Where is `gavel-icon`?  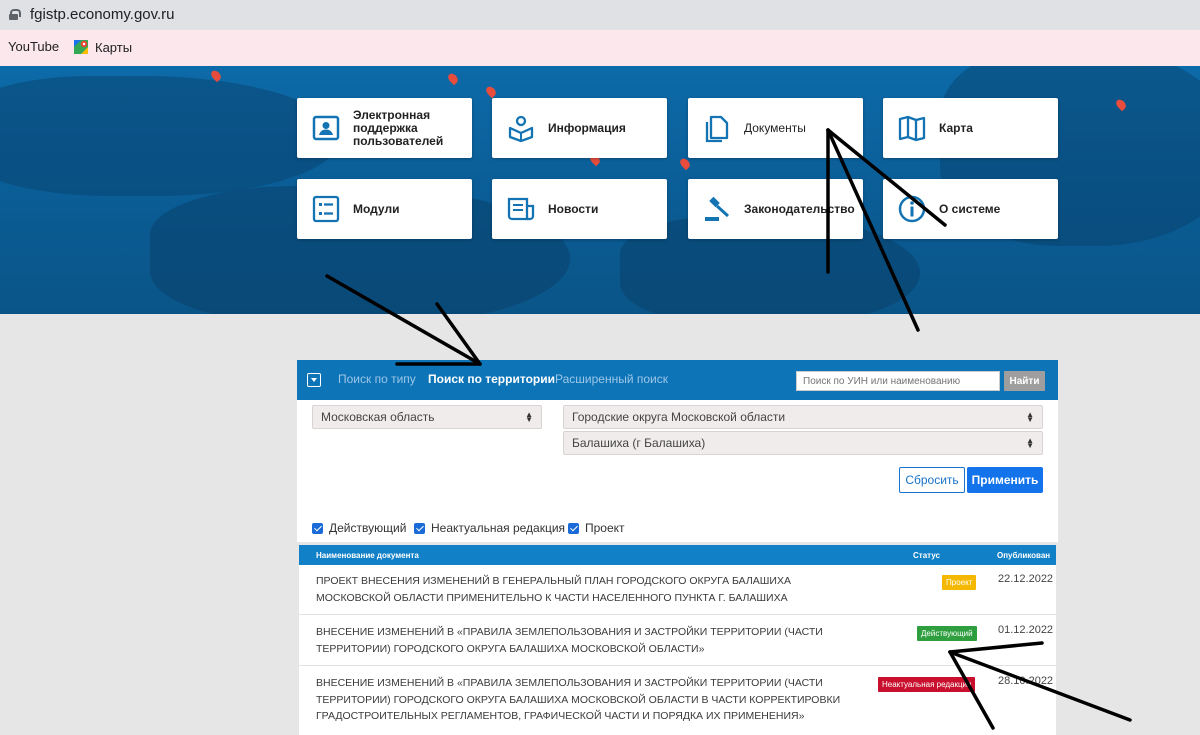 gavel-icon is located at coordinates (717, 208).